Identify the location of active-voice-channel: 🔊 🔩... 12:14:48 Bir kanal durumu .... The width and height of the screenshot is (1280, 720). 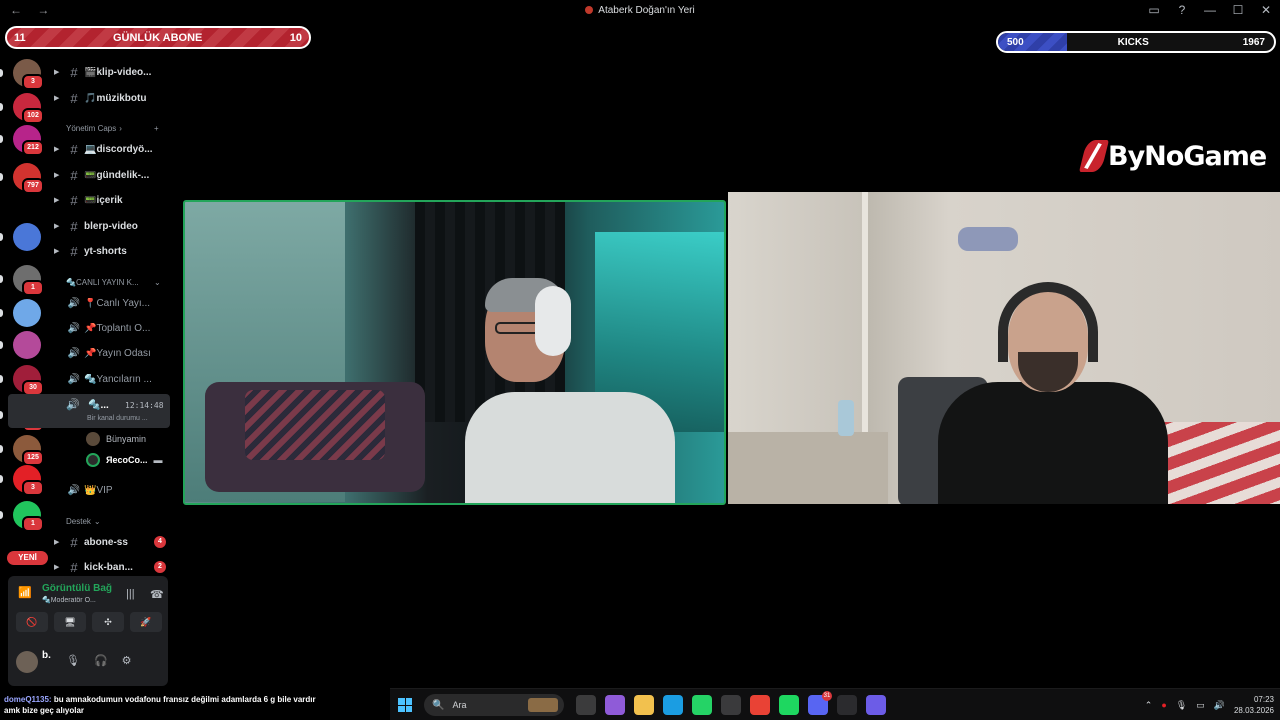
(89, 411).